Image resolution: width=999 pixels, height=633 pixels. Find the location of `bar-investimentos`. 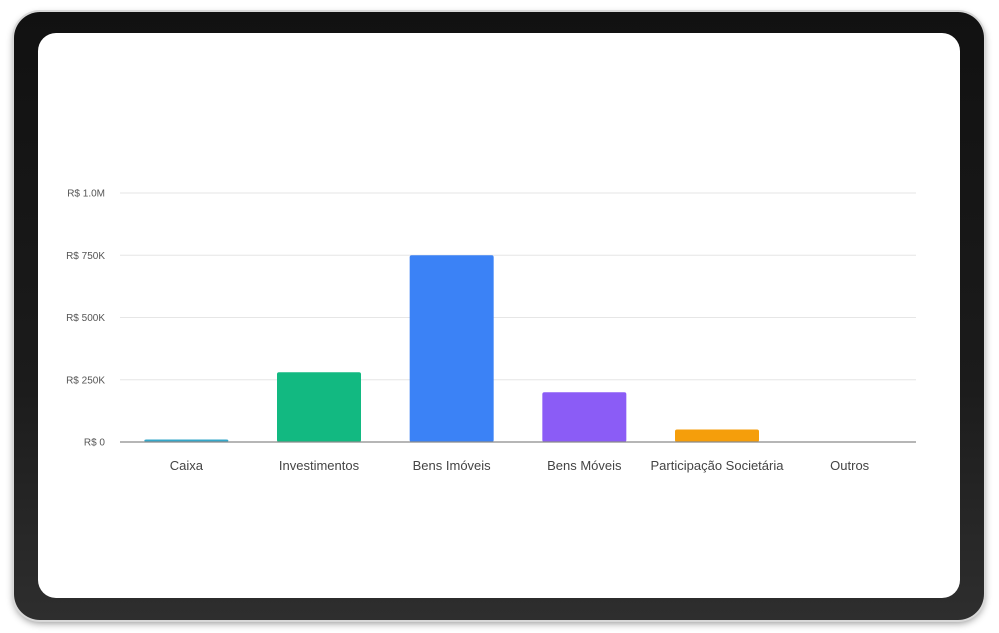

bar-investimentos is located at coordinates (319, 407).